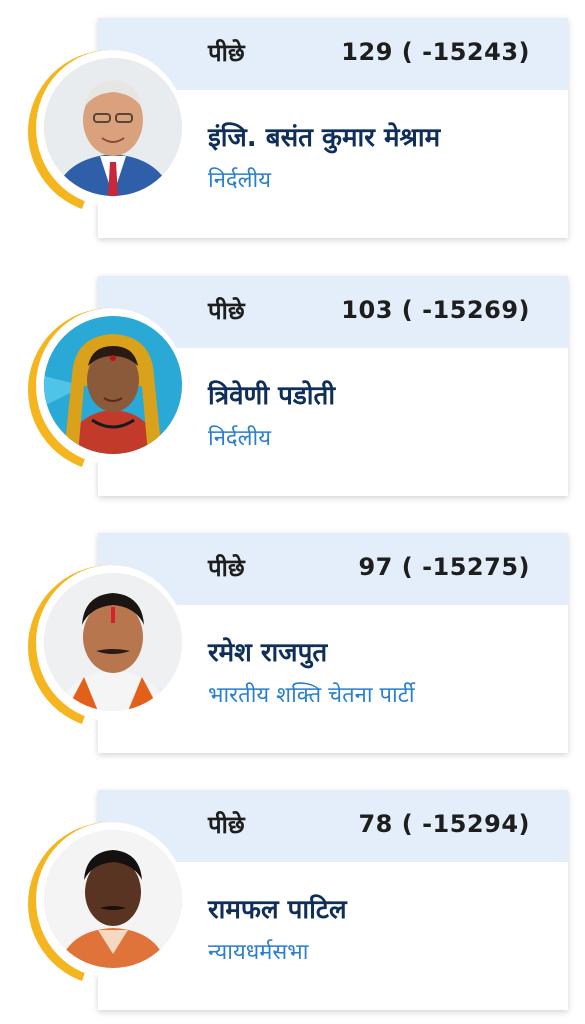  I want to click on vote-count: 78 ( -15294), so click(444, 824).